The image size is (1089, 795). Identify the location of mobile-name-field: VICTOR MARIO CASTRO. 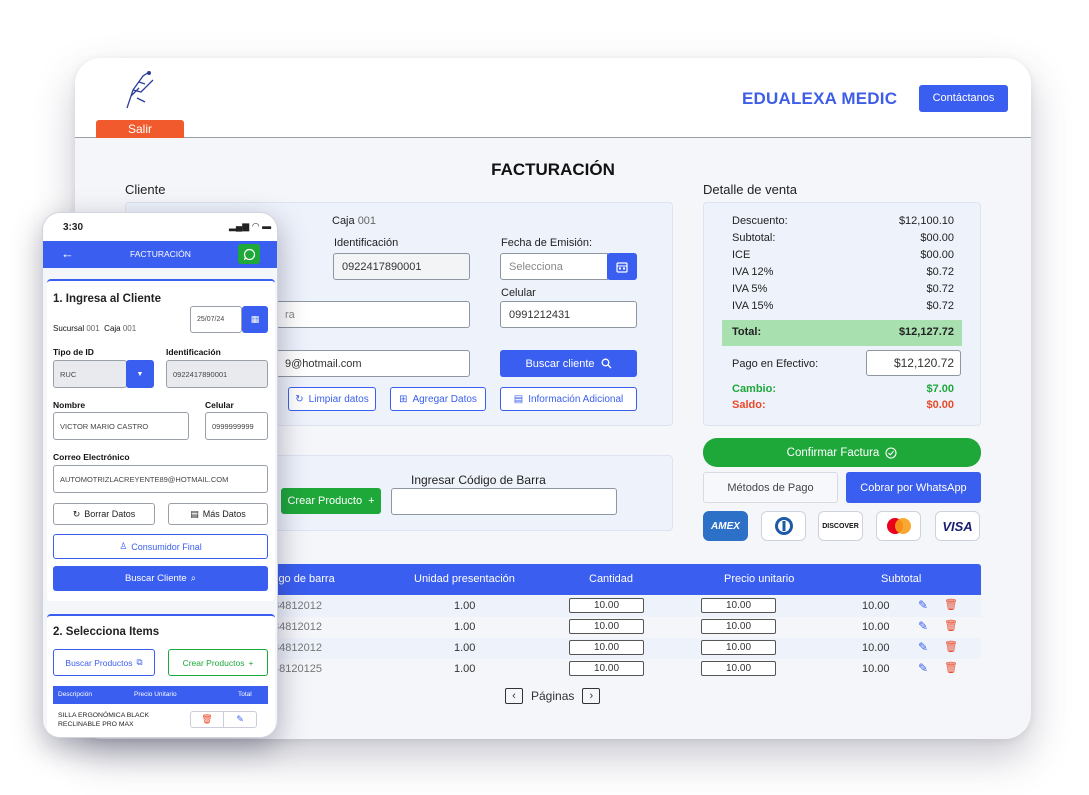
(121, 426).